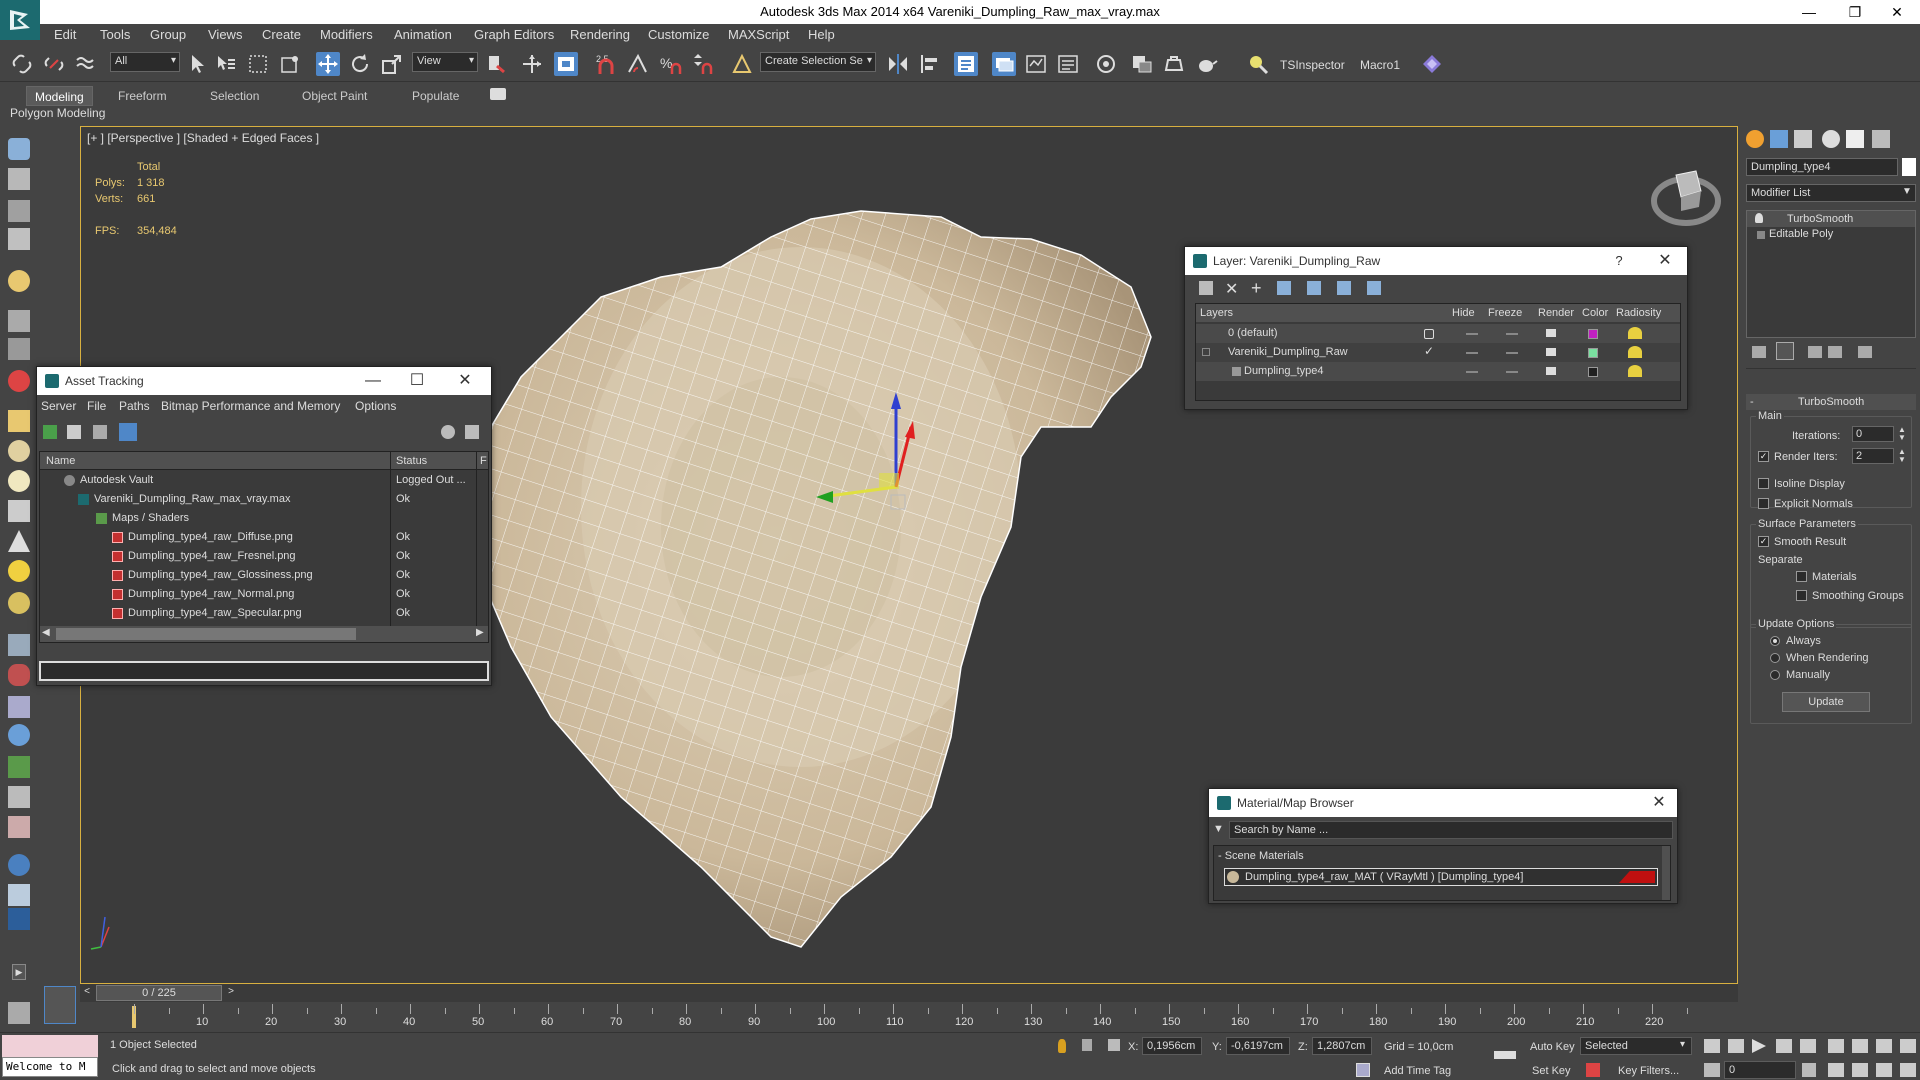  What do you see at coordinates (1218, 829) in the screenshot?
I see `filter-triangle-icon: ▼` at bounding box center [1218, 829].